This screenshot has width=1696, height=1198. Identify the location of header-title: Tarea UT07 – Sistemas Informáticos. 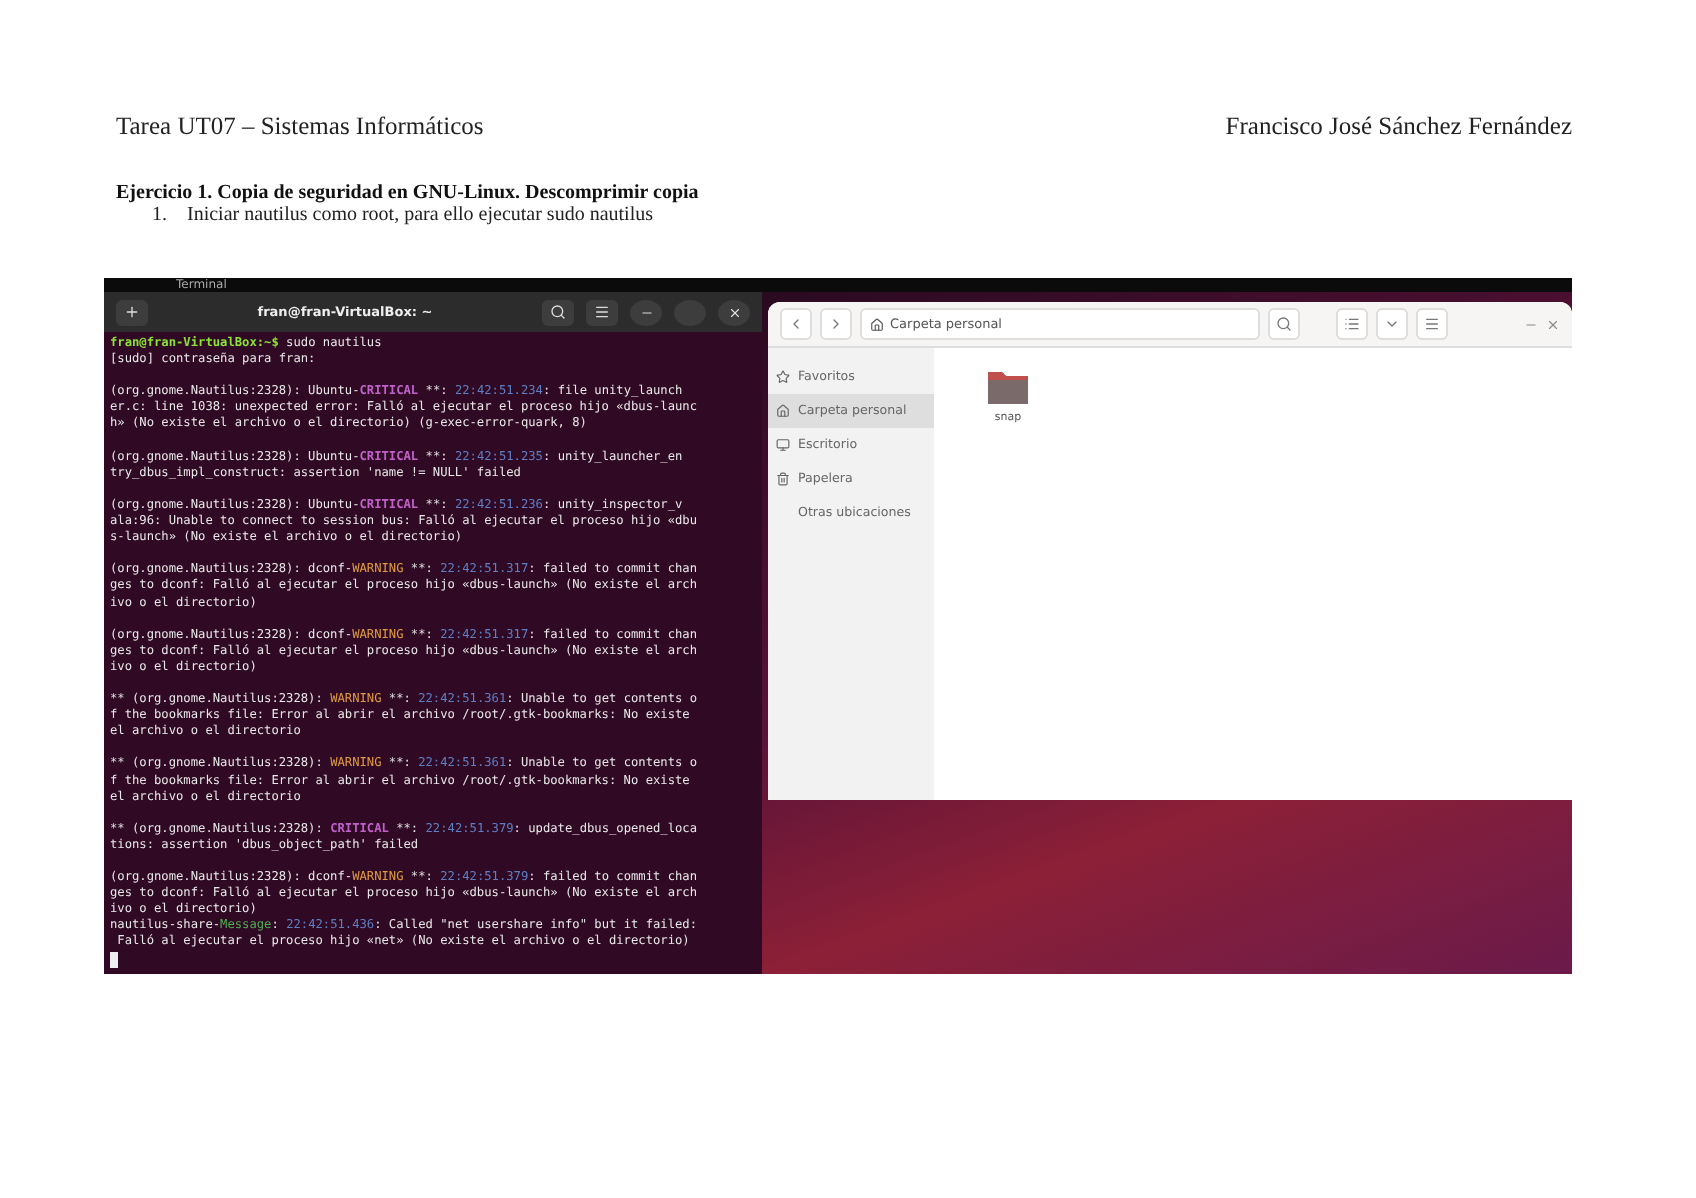
(300, 127).